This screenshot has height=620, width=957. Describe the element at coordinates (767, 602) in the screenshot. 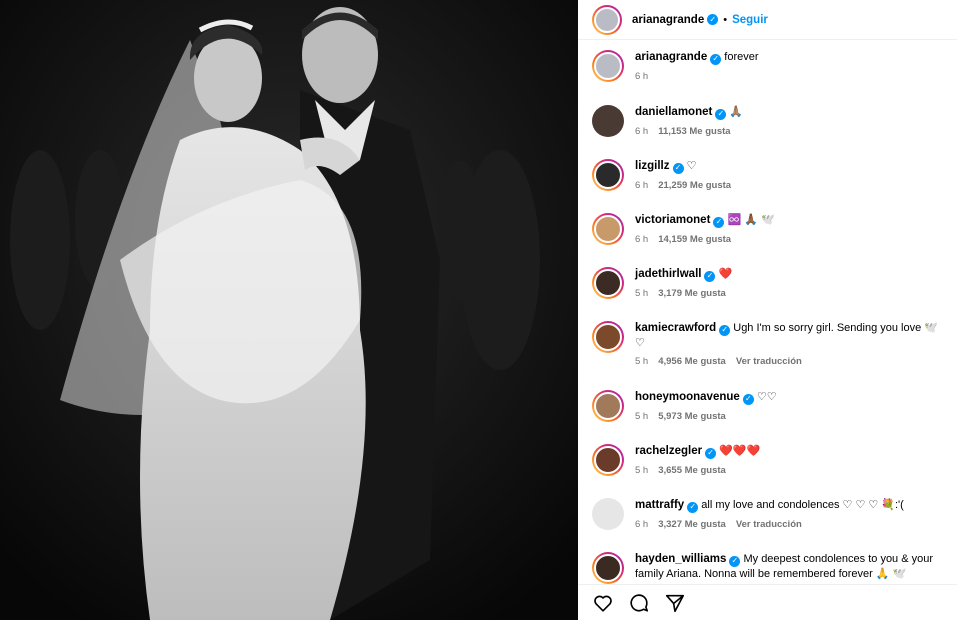

I see `post-actions-bar` at that location.